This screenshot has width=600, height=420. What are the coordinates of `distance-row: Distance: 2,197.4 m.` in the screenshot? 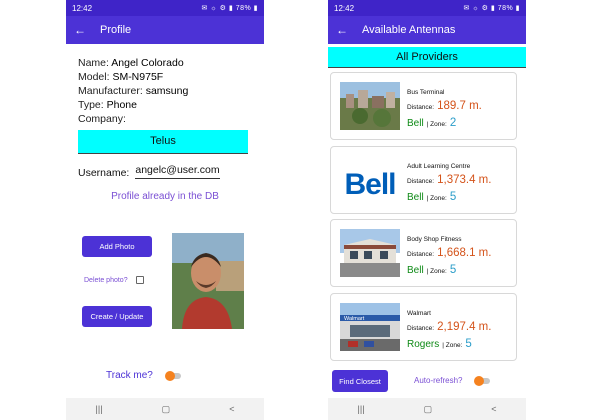 It's located at (449, 327).